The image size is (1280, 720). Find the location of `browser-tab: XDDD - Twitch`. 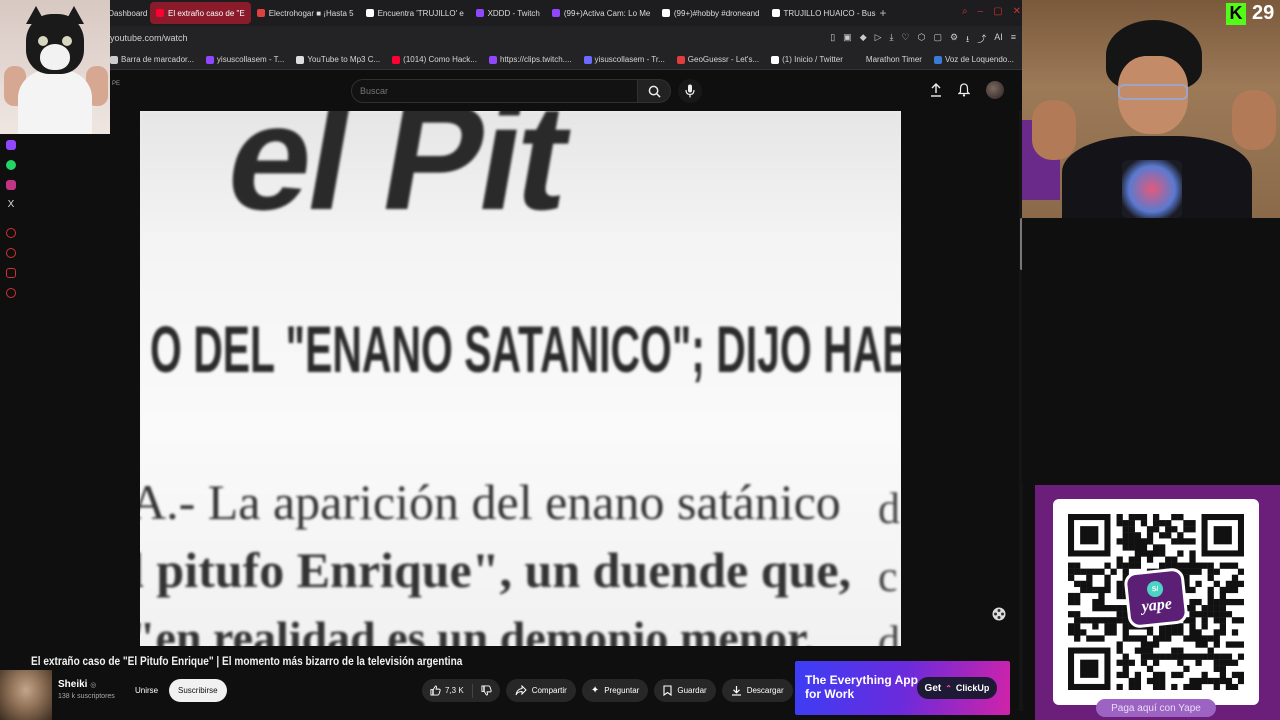

browser-tab: XDDD - Twitch is located at coordinates (508, 13).